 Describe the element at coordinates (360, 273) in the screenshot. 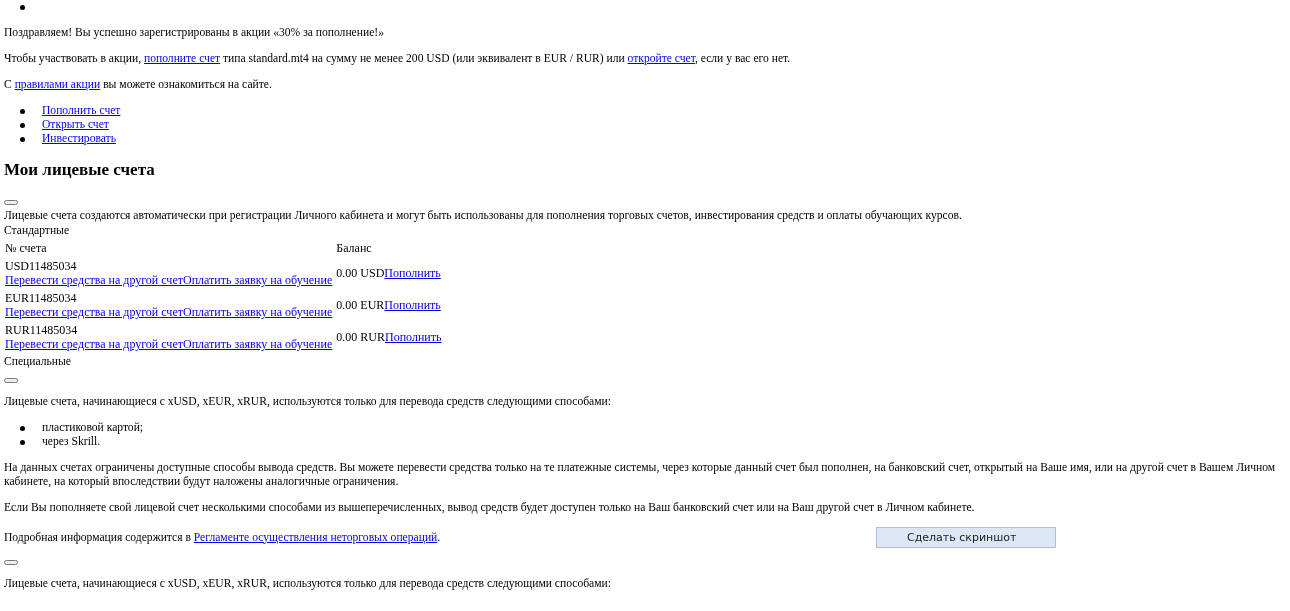

I see `balance-text: 0.00 USD` at that location.